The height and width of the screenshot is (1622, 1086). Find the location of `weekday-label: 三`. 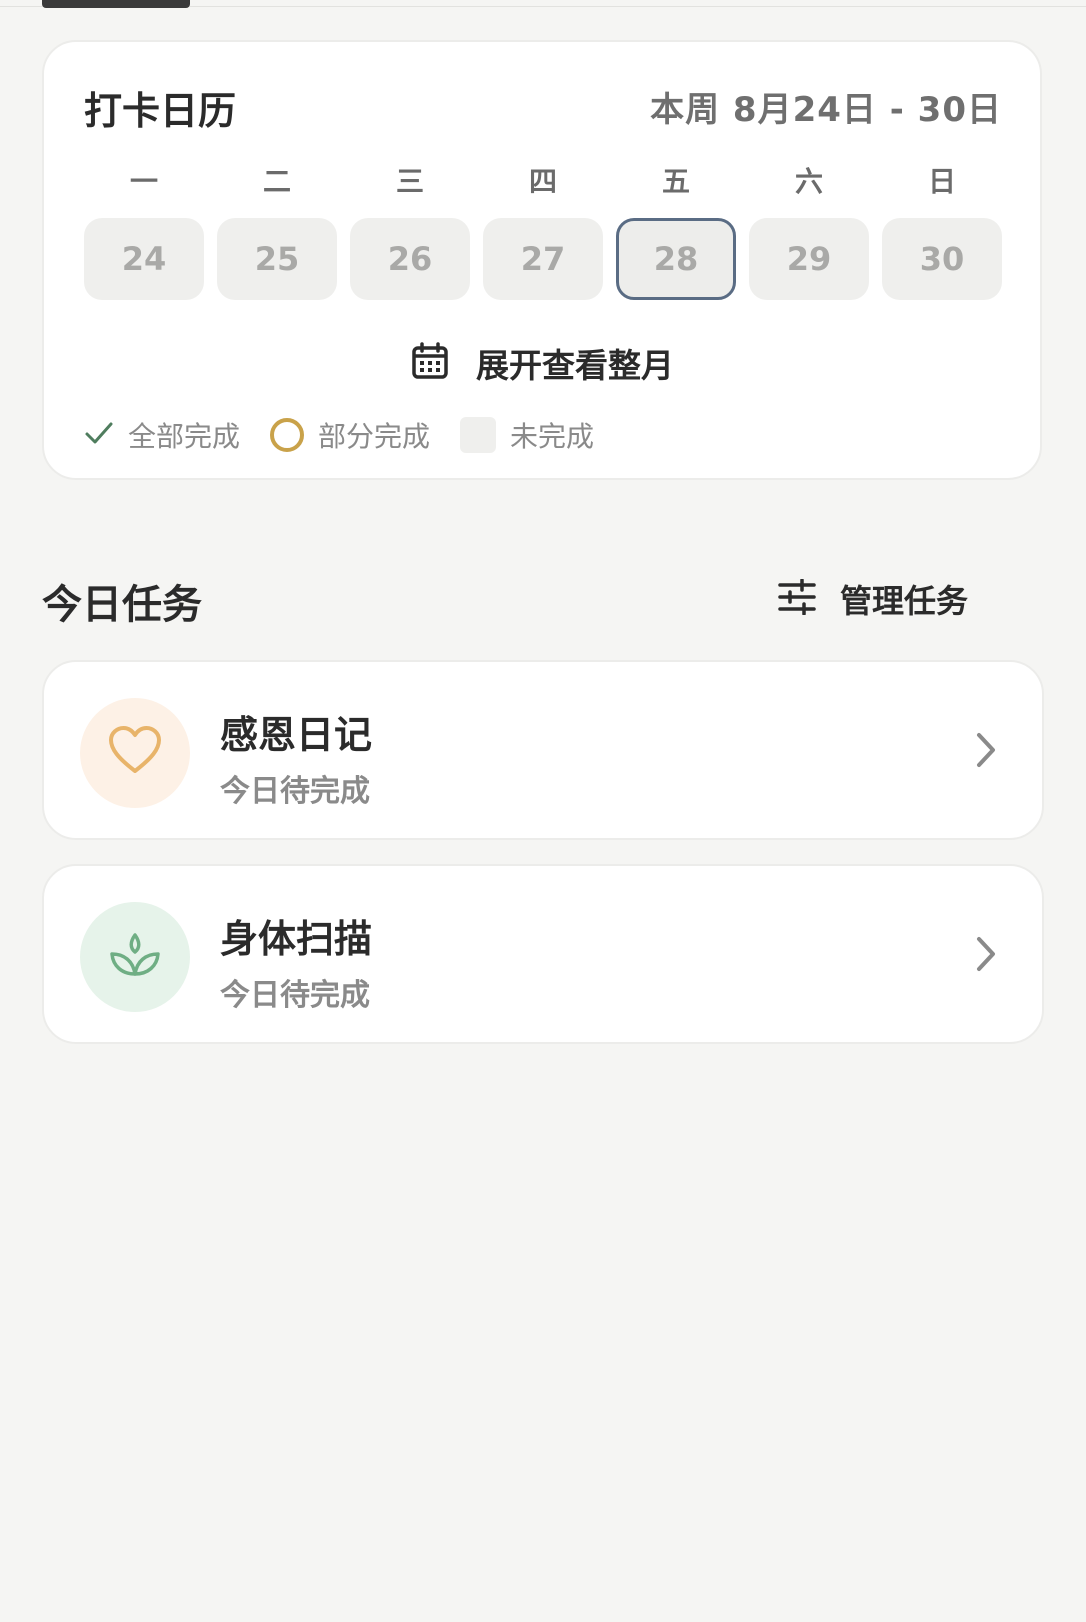

weekday-label: 三 is located at coordinates (409, 181).